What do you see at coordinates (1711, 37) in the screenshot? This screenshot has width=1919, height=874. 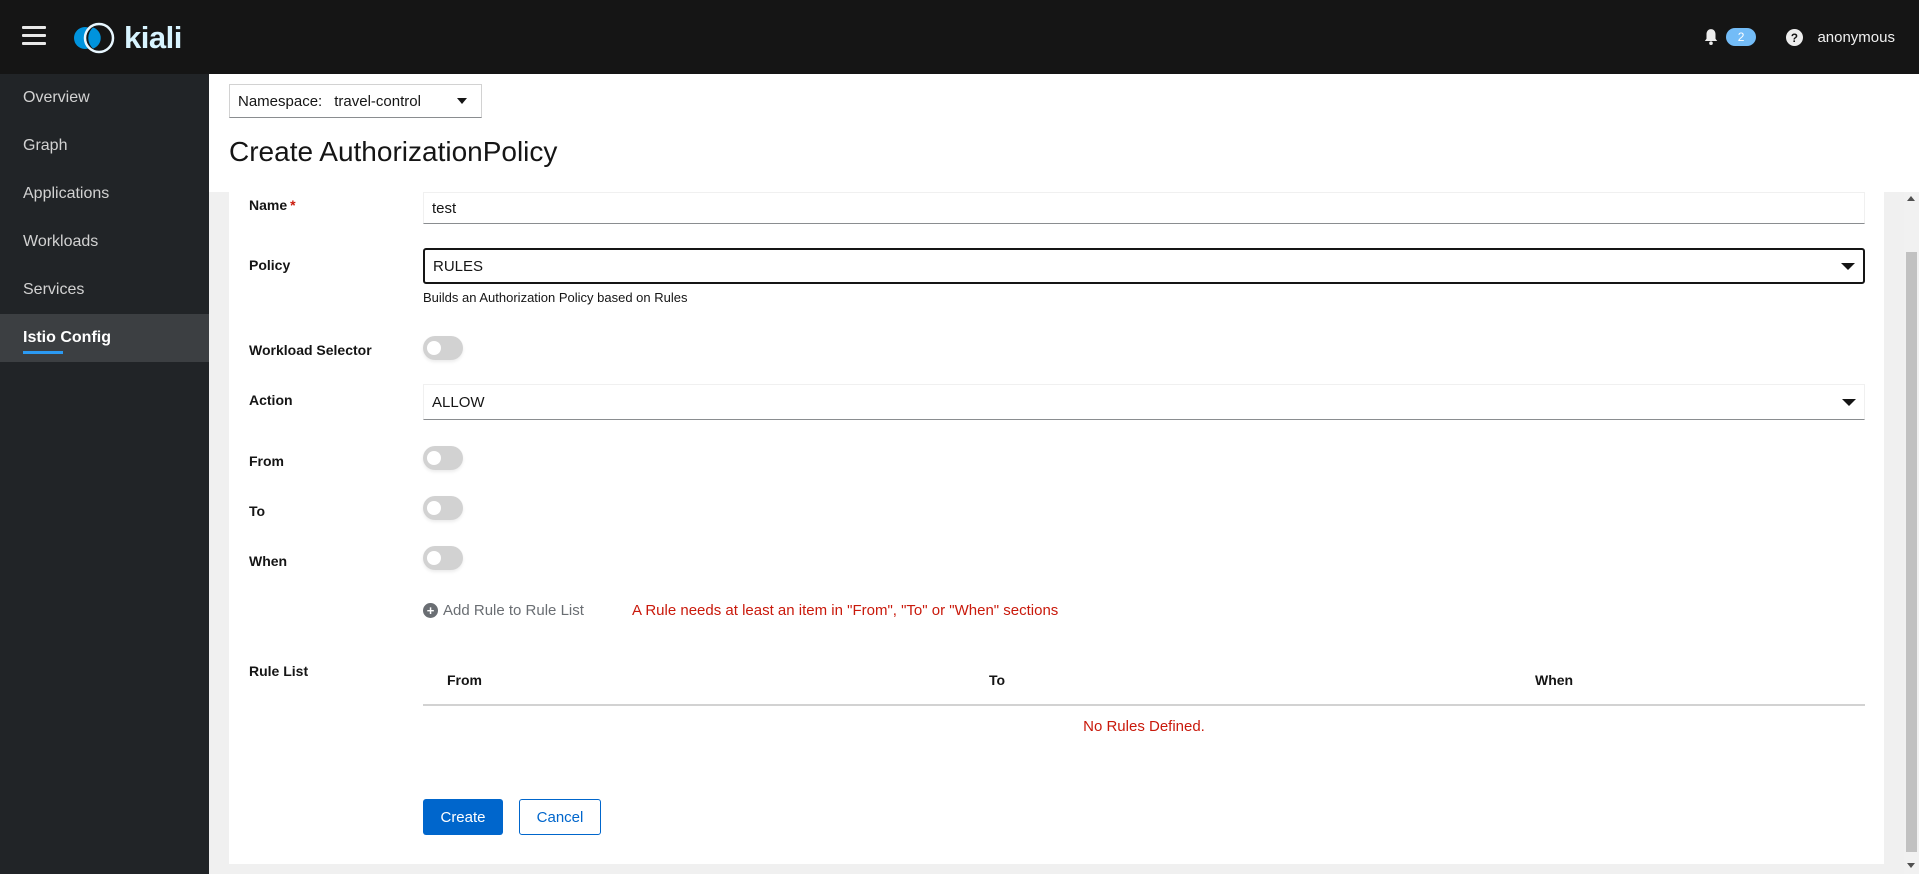 I see `bell-icon` at bounding box center [1711, 37].